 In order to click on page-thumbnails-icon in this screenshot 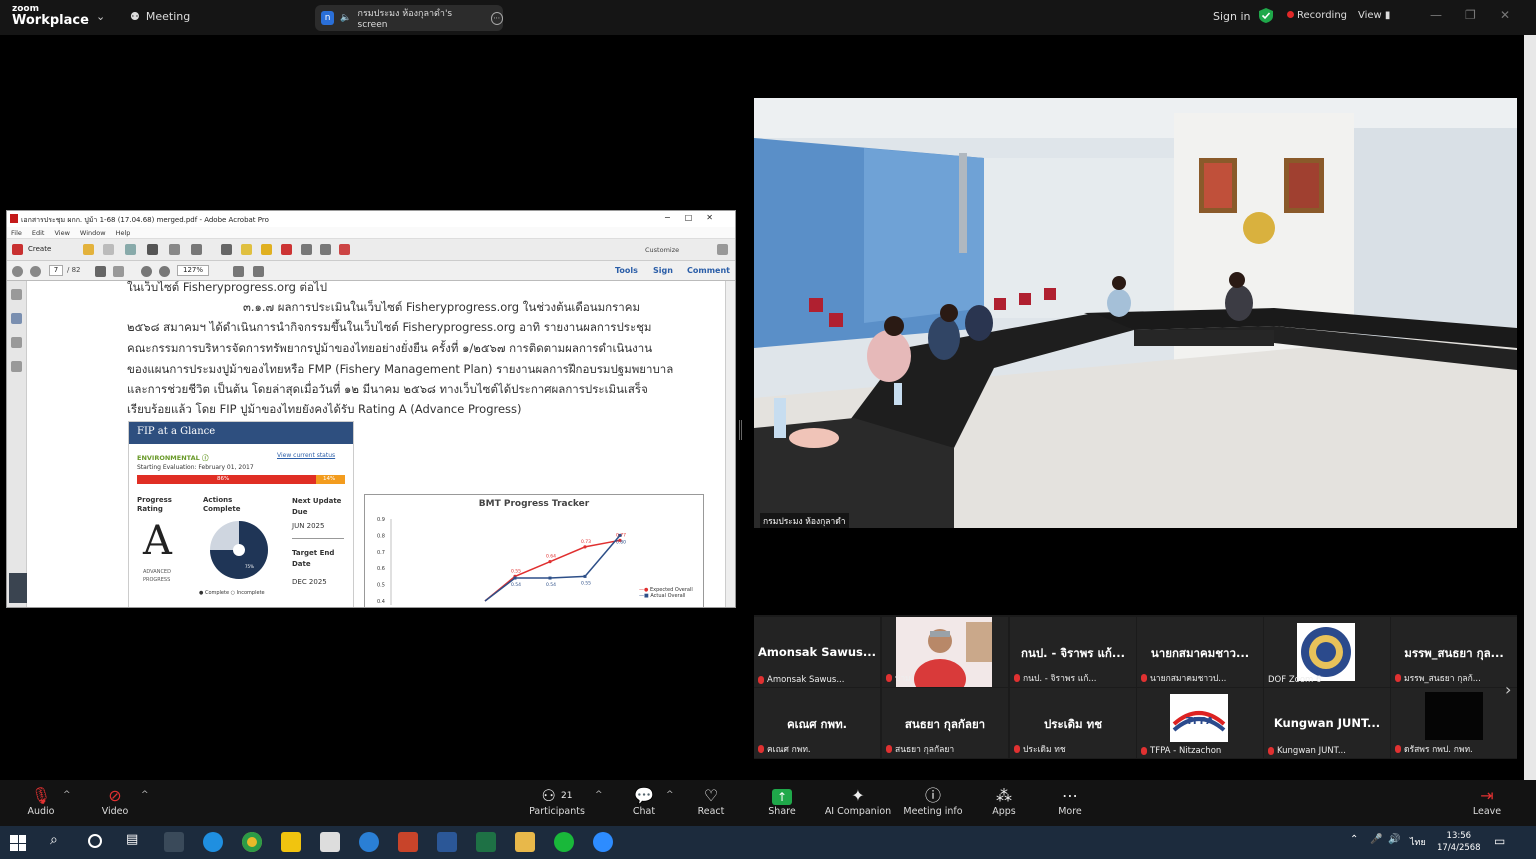, I will do `click(16, 294)`.